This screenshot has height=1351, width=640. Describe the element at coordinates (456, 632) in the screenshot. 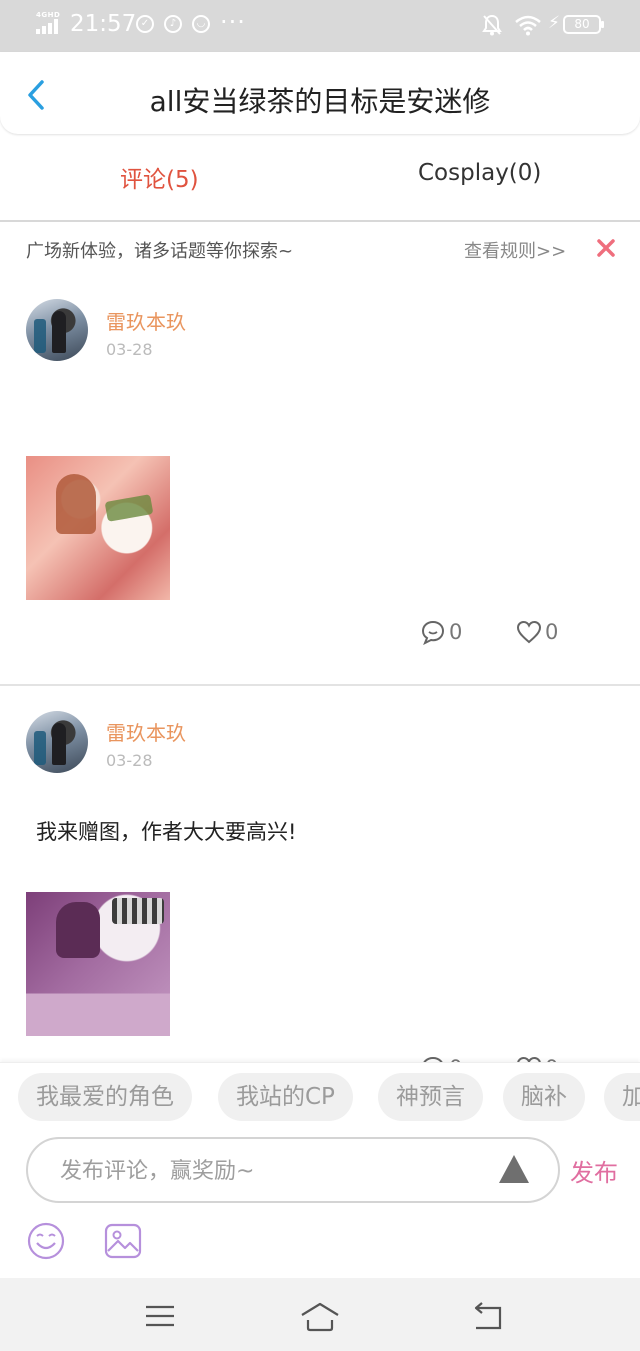

I see `comment-count: 0` at that location.